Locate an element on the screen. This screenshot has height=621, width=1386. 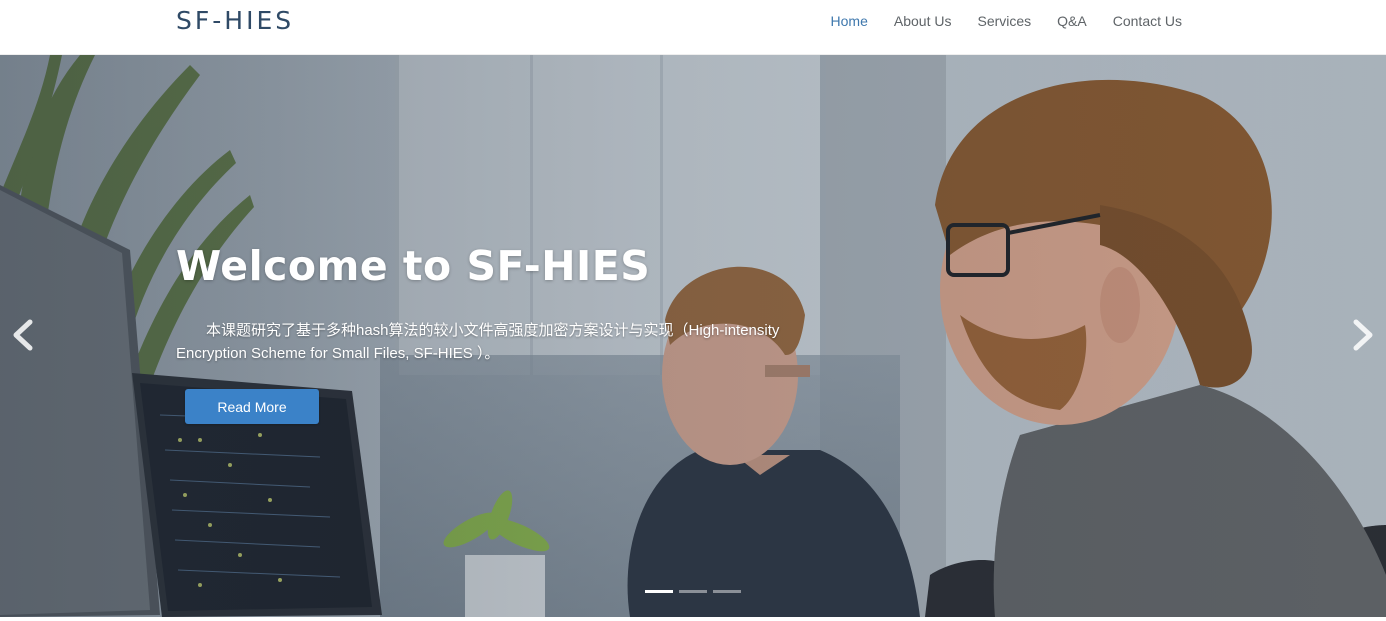
nav-services: Services is located at coordinates (1004, 21).